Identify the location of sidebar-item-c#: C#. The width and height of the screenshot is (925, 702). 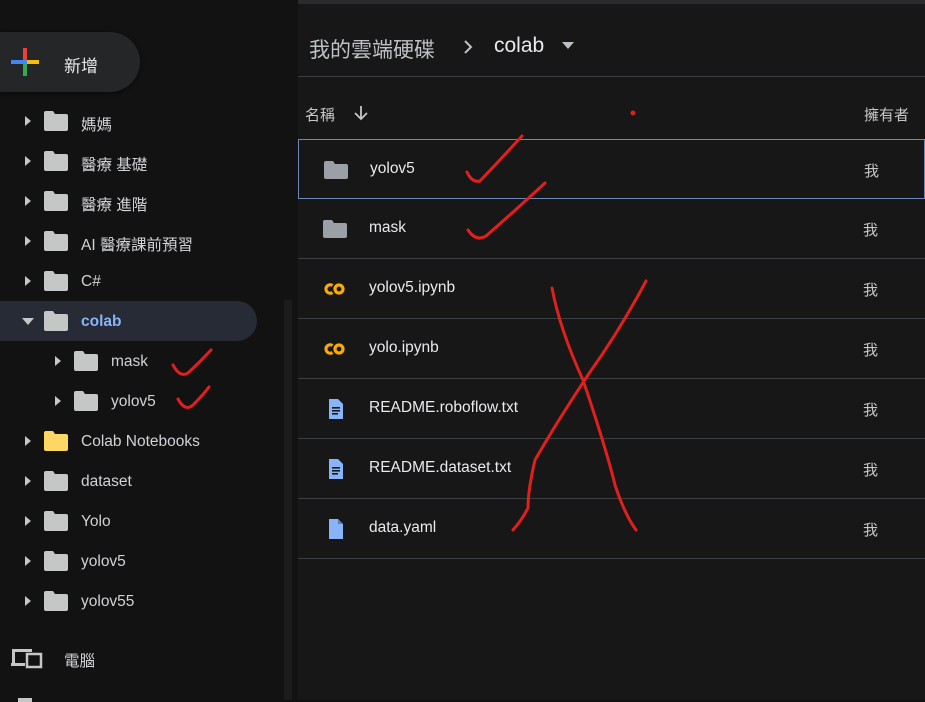
(128, 281).